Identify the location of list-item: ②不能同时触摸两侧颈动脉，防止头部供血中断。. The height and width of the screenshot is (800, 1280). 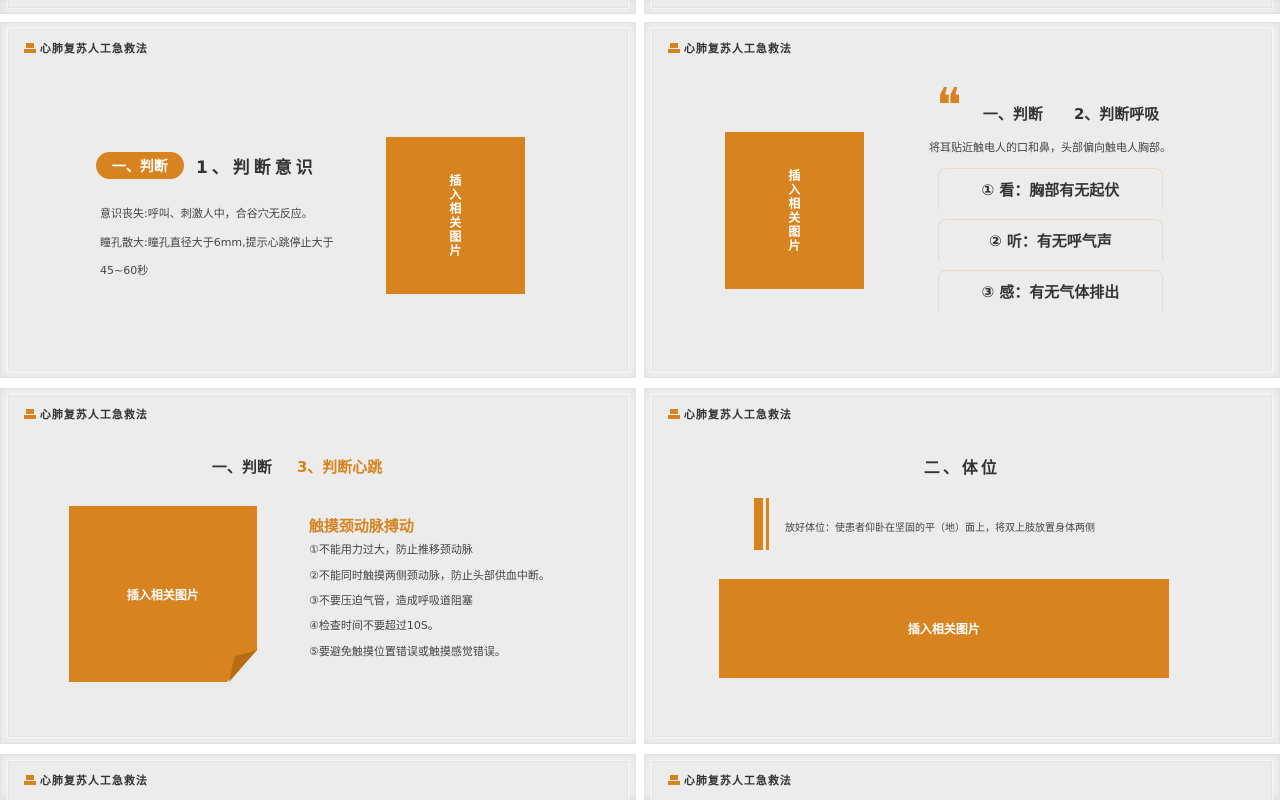
(429, 575).